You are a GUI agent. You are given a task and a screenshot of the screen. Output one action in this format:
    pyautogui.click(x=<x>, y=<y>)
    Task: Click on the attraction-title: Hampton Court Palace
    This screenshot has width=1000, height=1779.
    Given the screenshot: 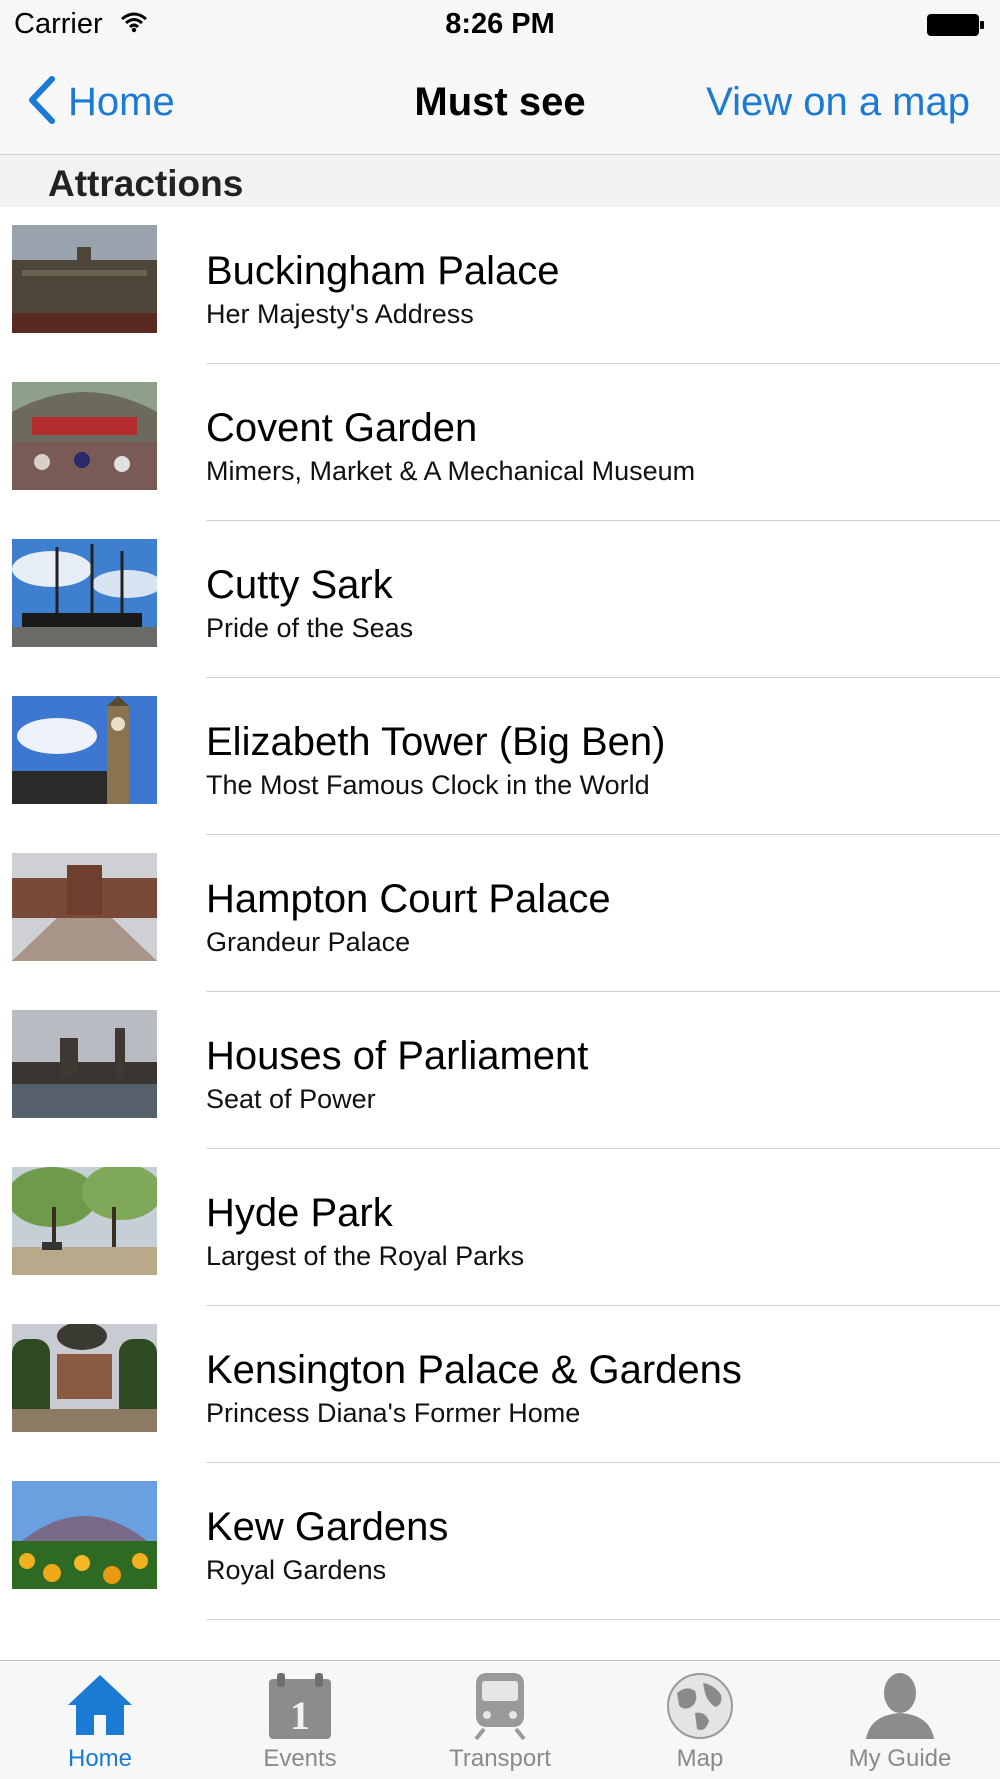 What is the action you would take?
    pyautogui.click(x=408, y=899)
    